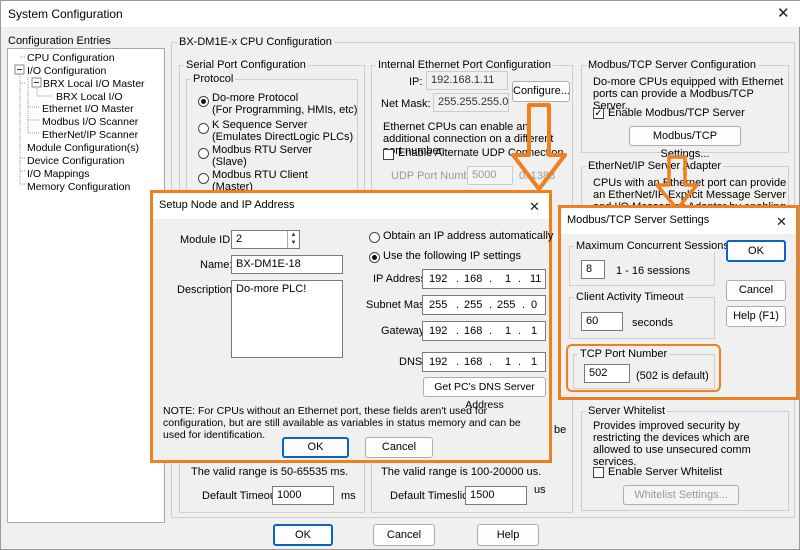 The image size is (800, 550). What do you see at coordinates (484, 331) in the screenshot?
I see `gateway-input: 192. 168. 1. 1` at bounding box center [484, 331].